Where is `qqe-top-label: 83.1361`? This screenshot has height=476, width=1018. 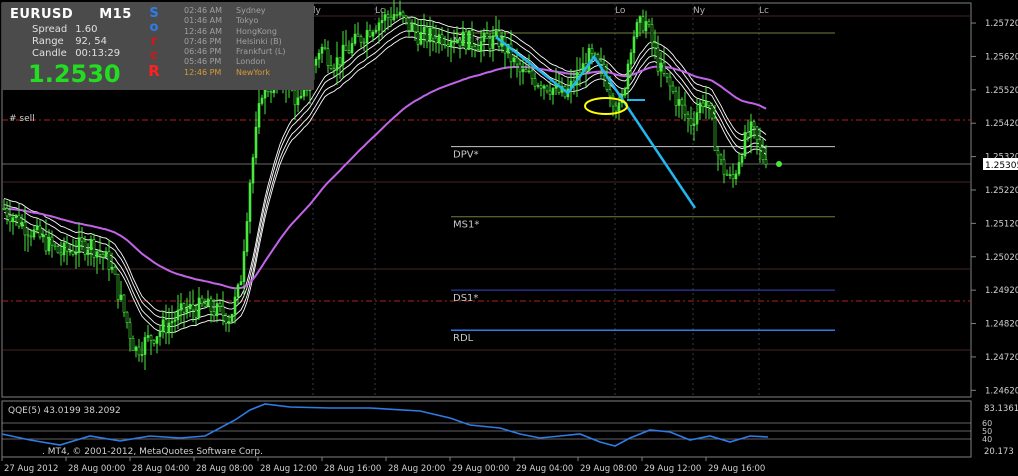 qqe-top-label: 83.1361 is located at coordinates (1001, 409).